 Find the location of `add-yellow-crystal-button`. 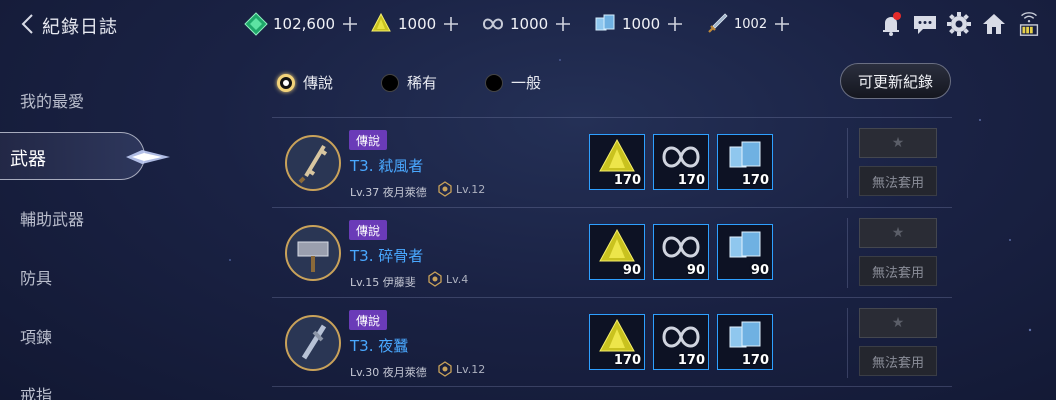

add-yellow-crystal-button is located at coordinates (451, 24).